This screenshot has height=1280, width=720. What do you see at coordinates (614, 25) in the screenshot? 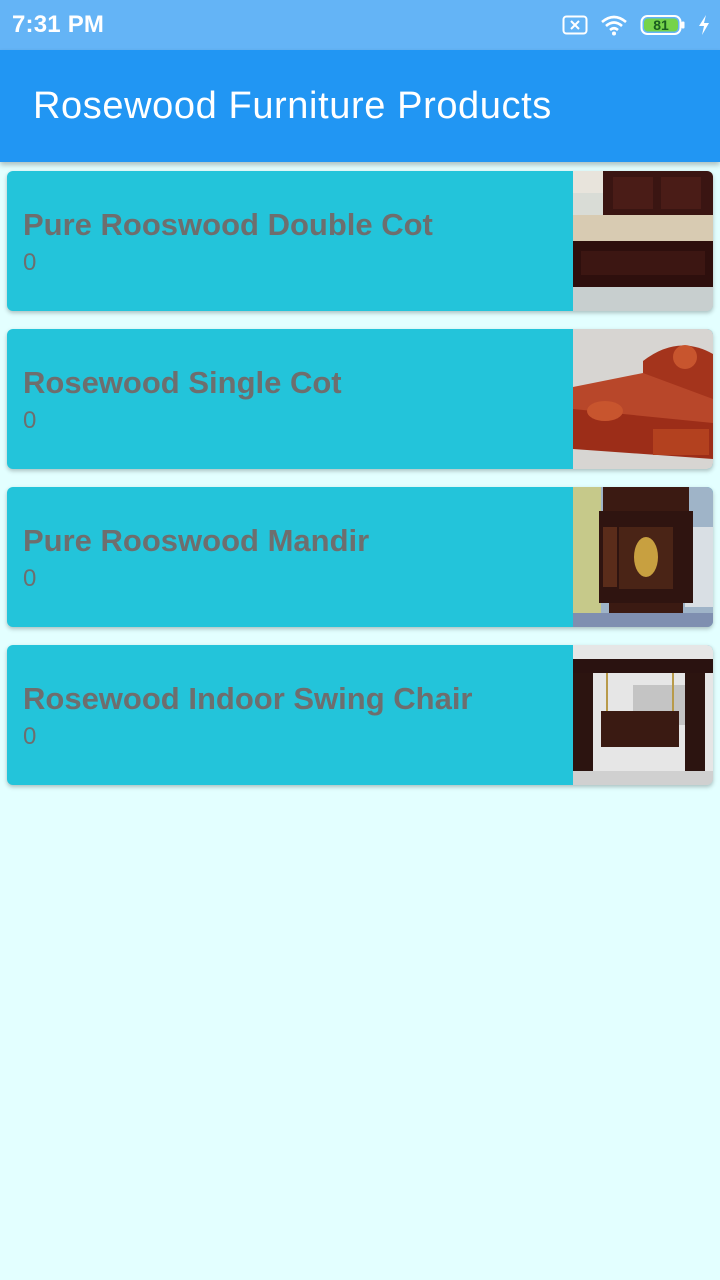
I see `wifi-icon` at bounding box center [614, 25].